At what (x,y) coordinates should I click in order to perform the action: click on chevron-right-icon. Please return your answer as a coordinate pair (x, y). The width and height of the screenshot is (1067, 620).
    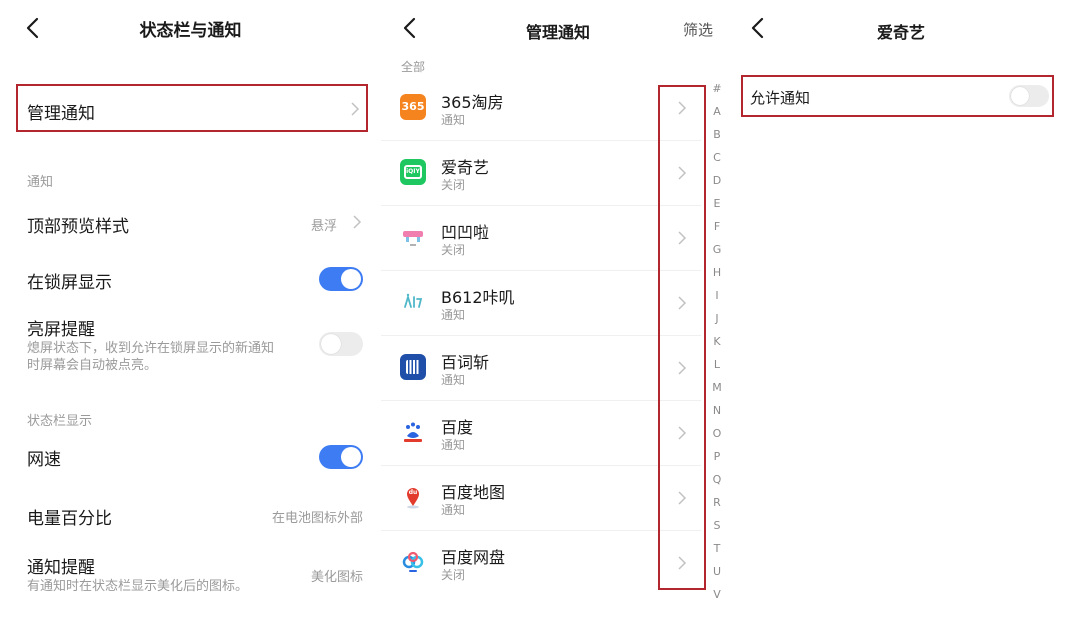
    Looking at the image, I should click on (357, 222).